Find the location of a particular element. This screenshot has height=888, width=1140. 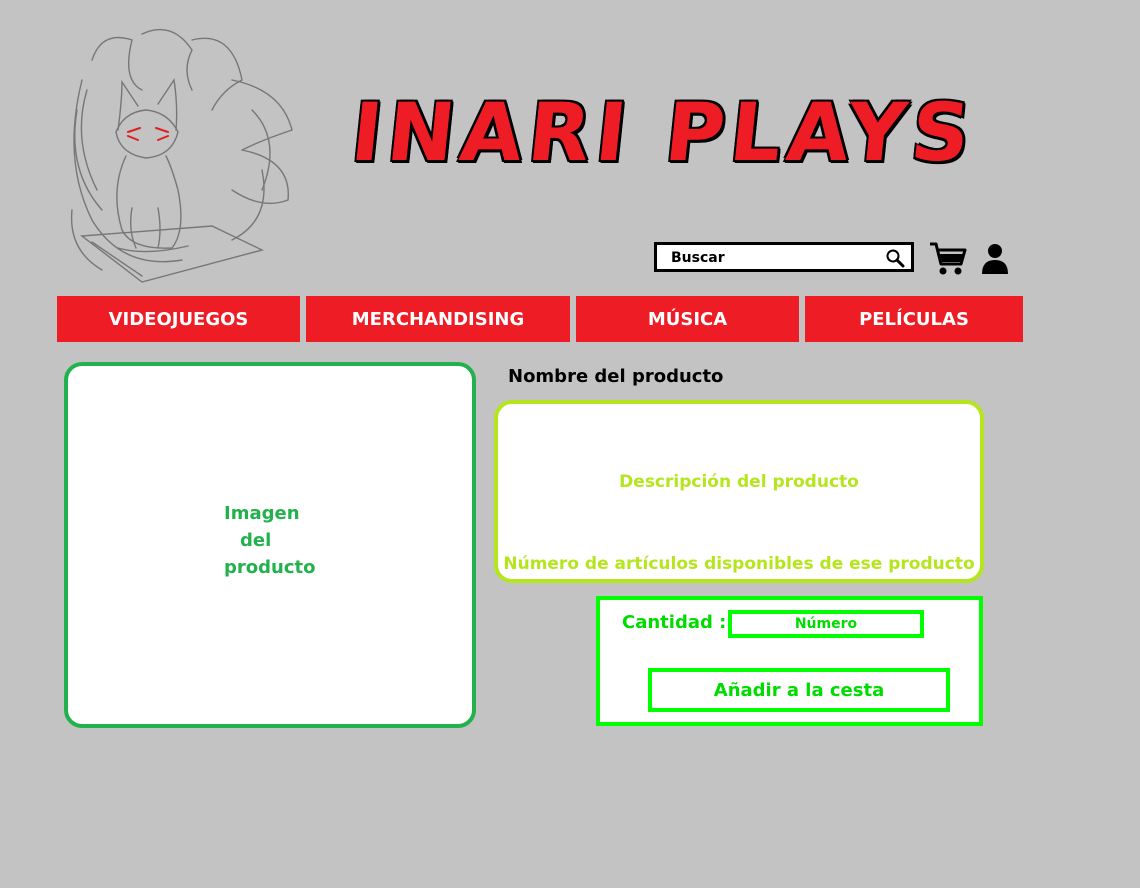

quantity-label: Cantidad : is located at coordinates (674, 622).